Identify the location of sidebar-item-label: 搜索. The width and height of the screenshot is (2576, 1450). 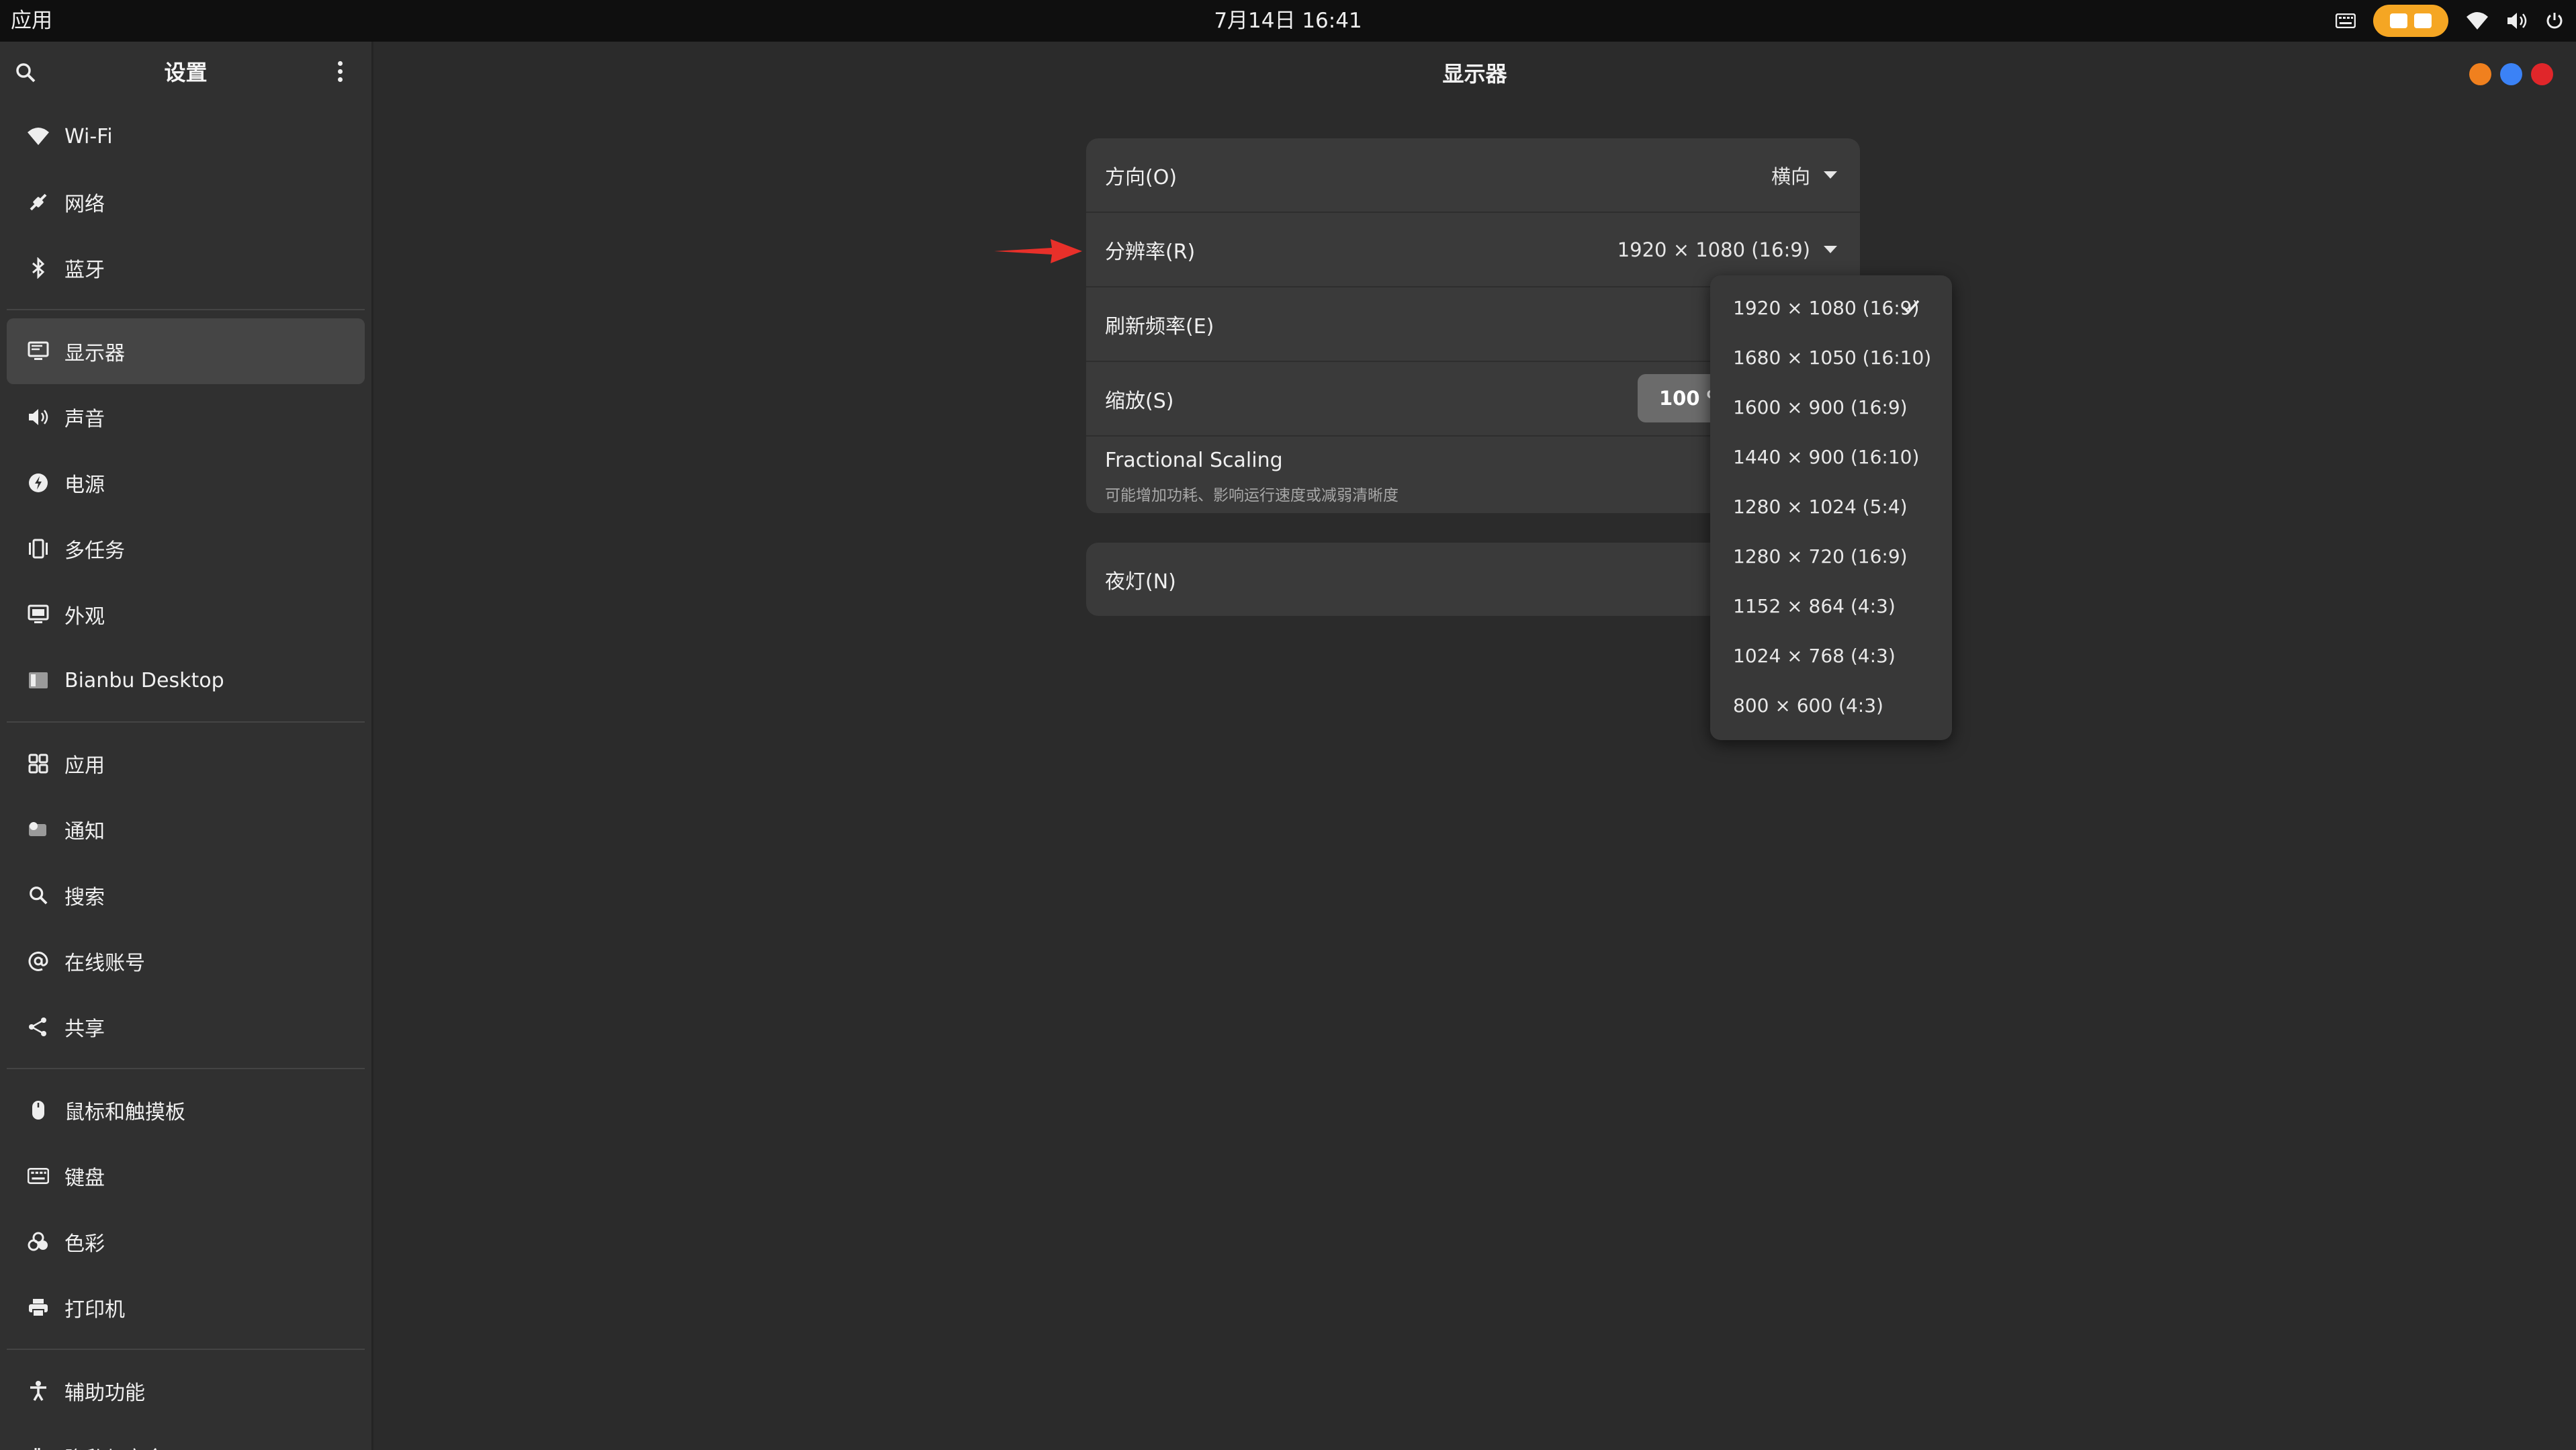
(85, 897).